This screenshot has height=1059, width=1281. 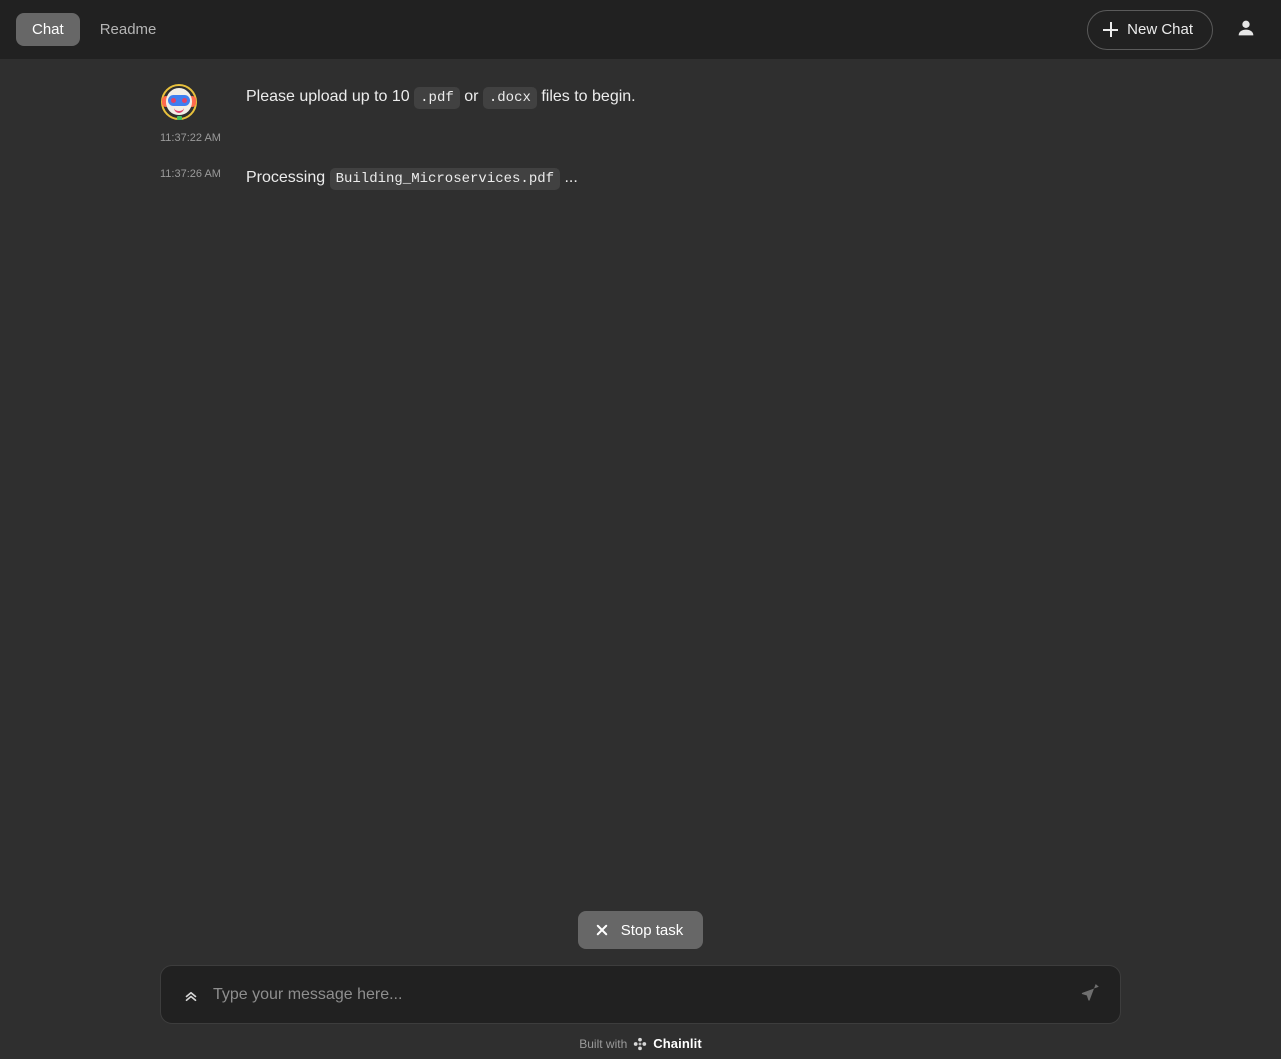 I want to click on message-composer, so click(x=640, y=994).